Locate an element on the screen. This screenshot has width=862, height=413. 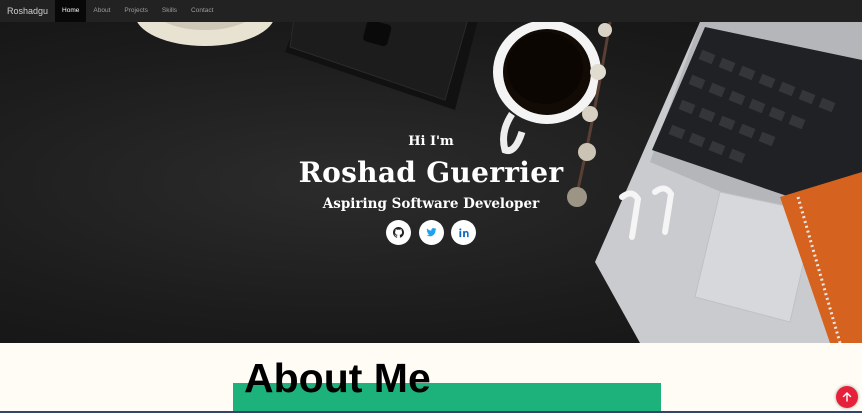
linkedin-icon is located at coordinates (463, 232).